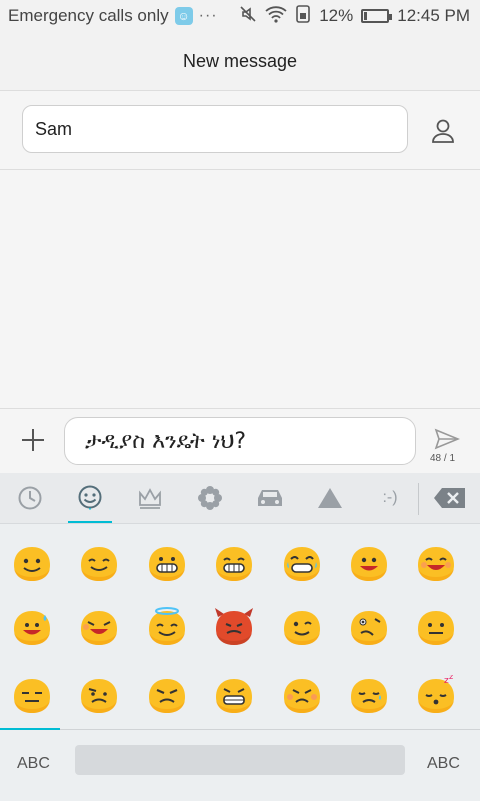 This screenshot has height=801, width=480. I want to click on attach-button, so click(33, 440).